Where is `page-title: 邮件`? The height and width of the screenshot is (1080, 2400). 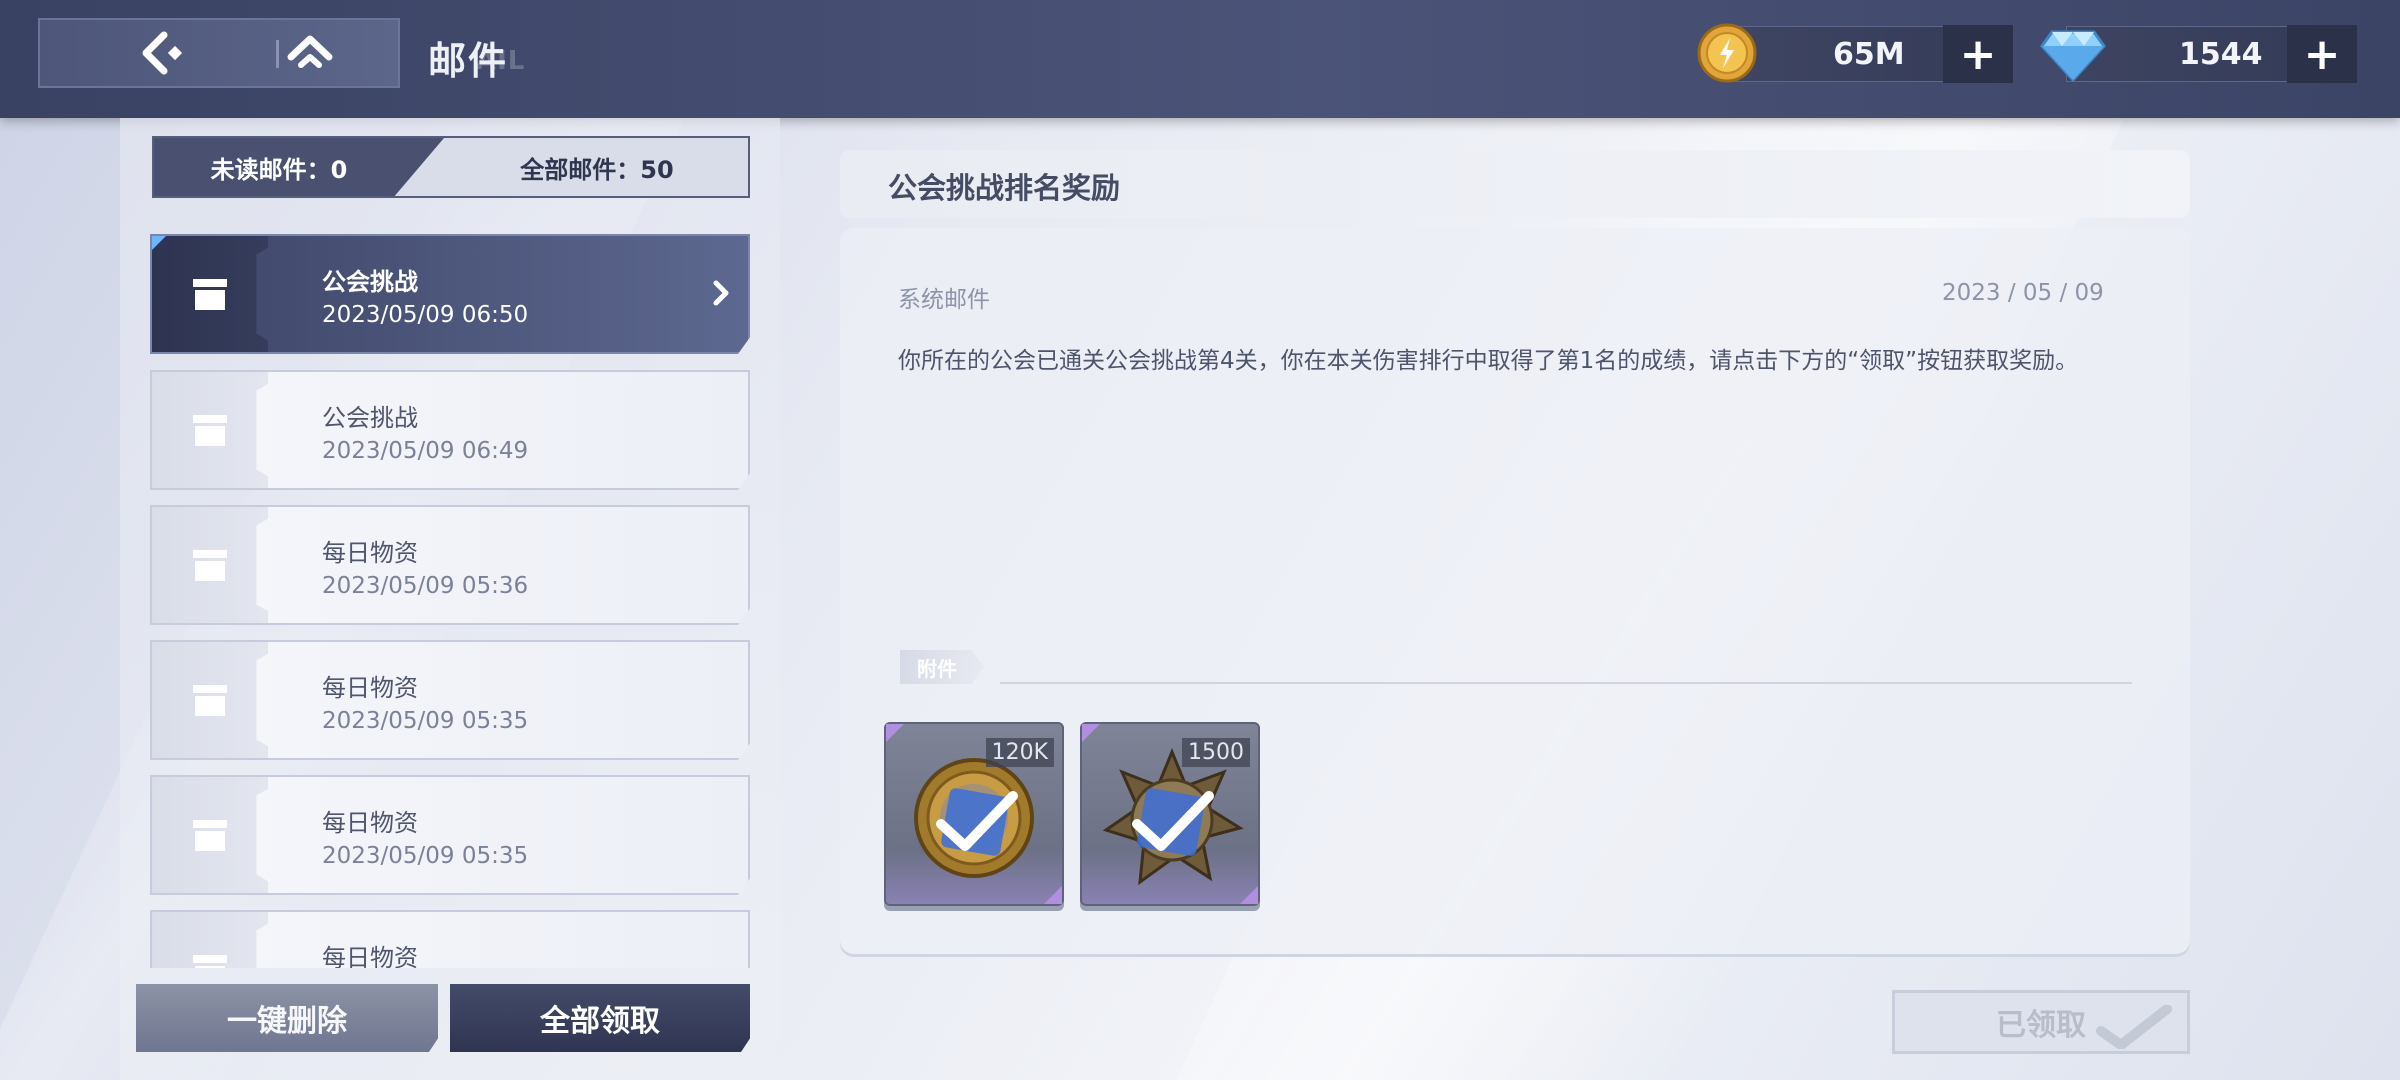 page-title: 邮件 is located at coordinates (468, 61).